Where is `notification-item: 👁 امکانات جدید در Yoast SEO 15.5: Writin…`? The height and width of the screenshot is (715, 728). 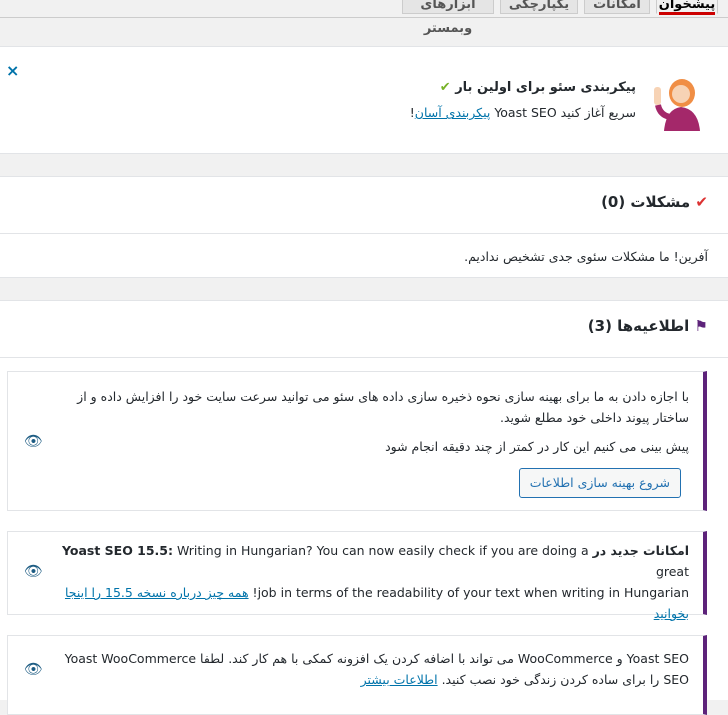
notification-item: 👁 امکانات جدید در Yoast SEO 15.5: Writin… is located at coordinates (357, 576).